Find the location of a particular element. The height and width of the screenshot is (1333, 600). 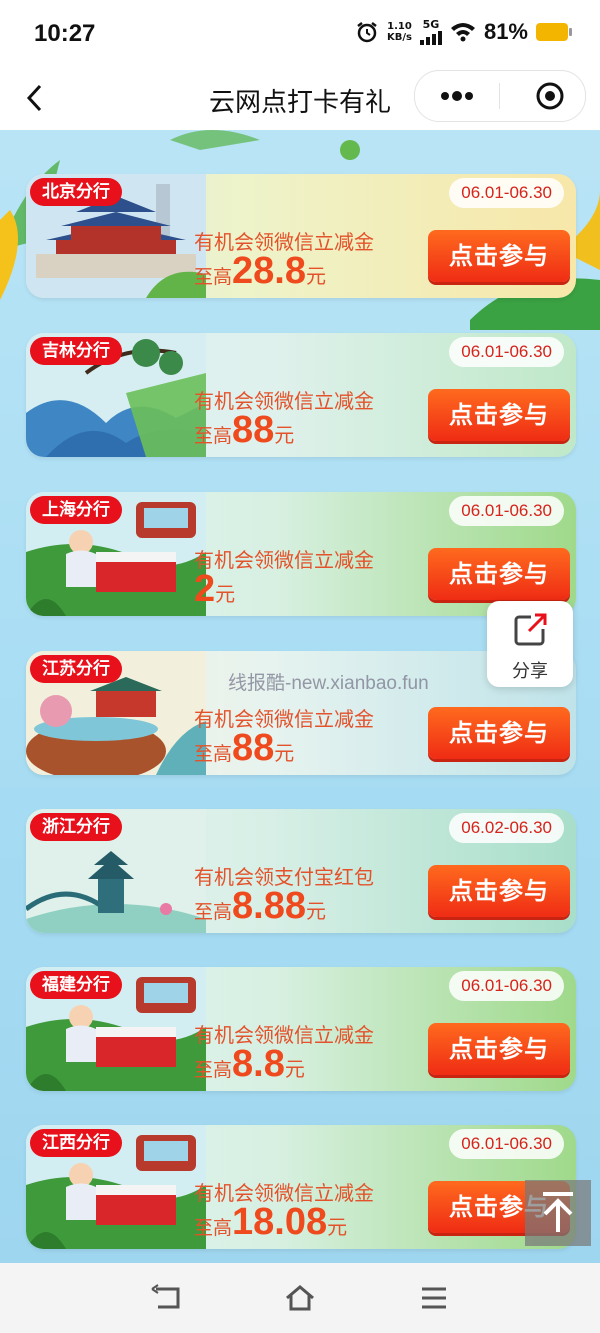

capsule-divider is located at coordinates (499, 96).